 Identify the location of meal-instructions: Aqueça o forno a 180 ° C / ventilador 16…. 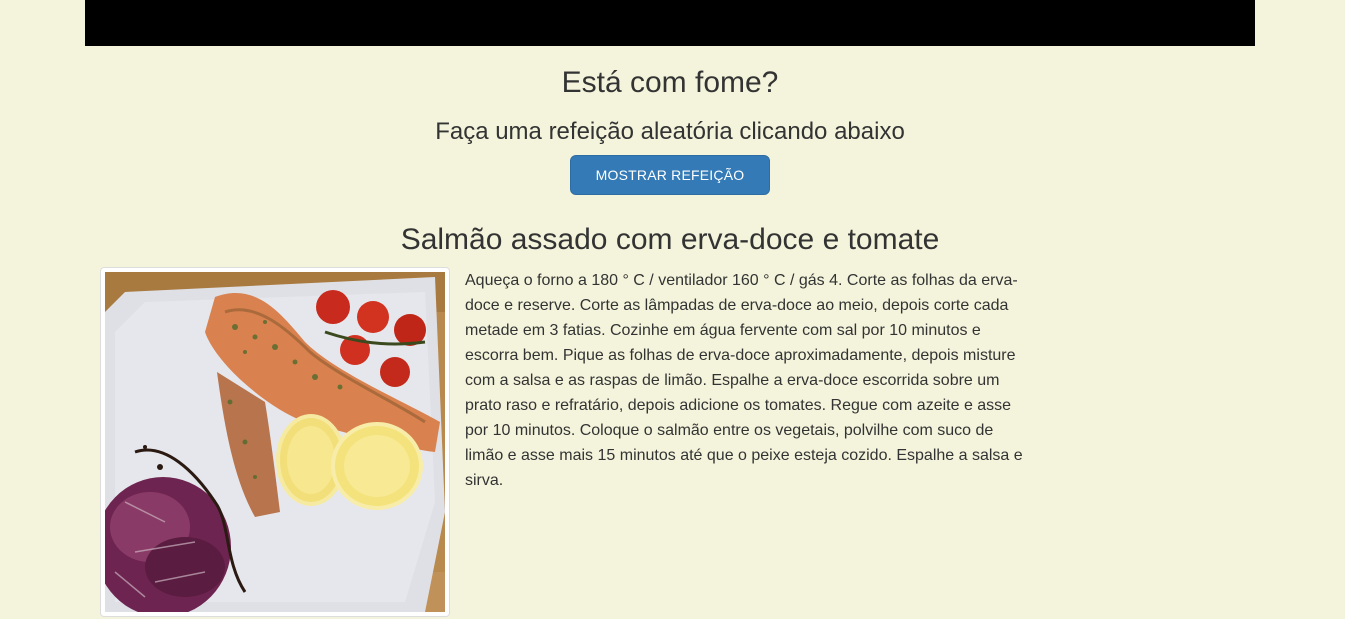
(744, 380).